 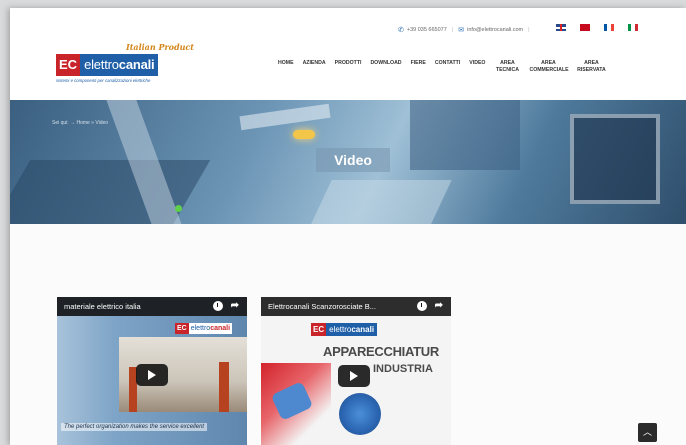 I want to click on video-headline-2: INDUSTRIA, so click(x=403, y=369).